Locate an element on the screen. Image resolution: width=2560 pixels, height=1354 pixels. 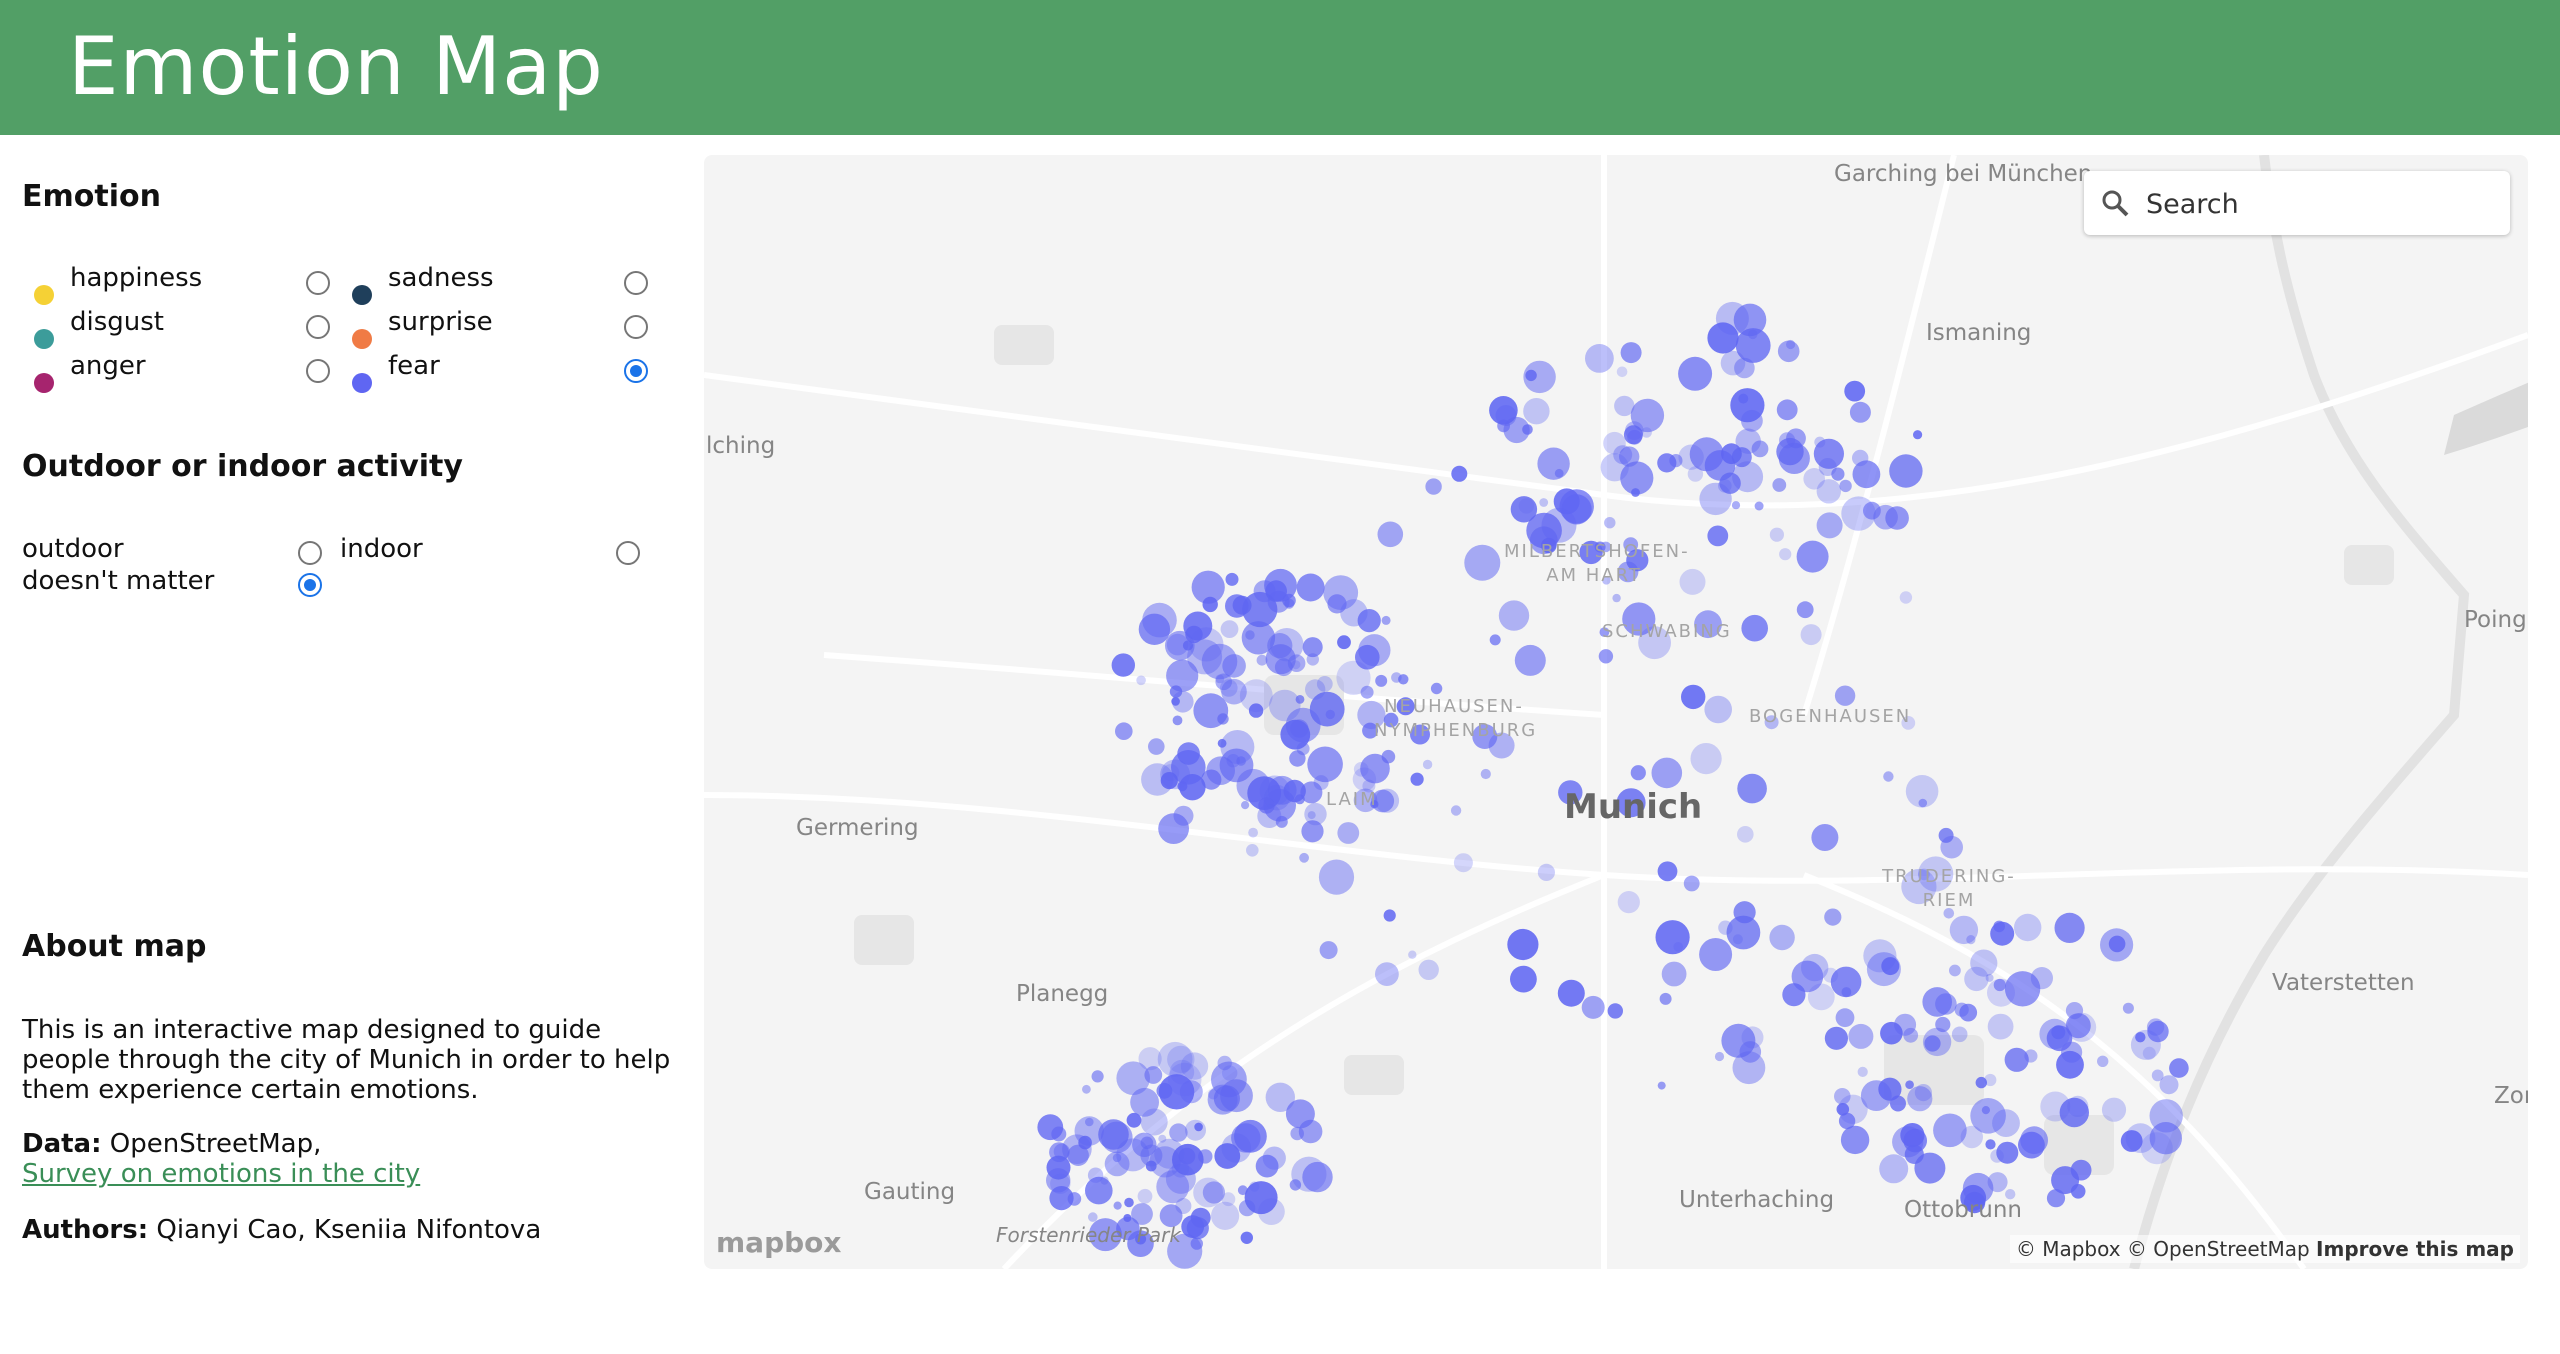
radio-surprise is located at coordinates (636, 327).